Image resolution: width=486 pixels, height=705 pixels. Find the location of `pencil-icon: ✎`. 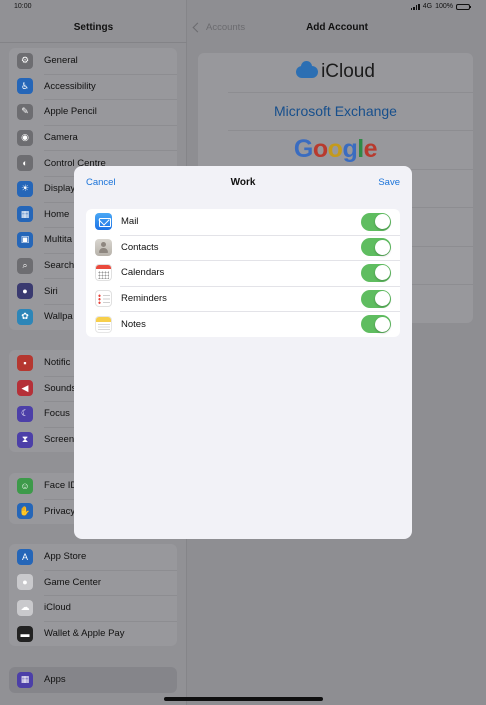

pencil-icon: ✎ is located at coordinates (25, 111).